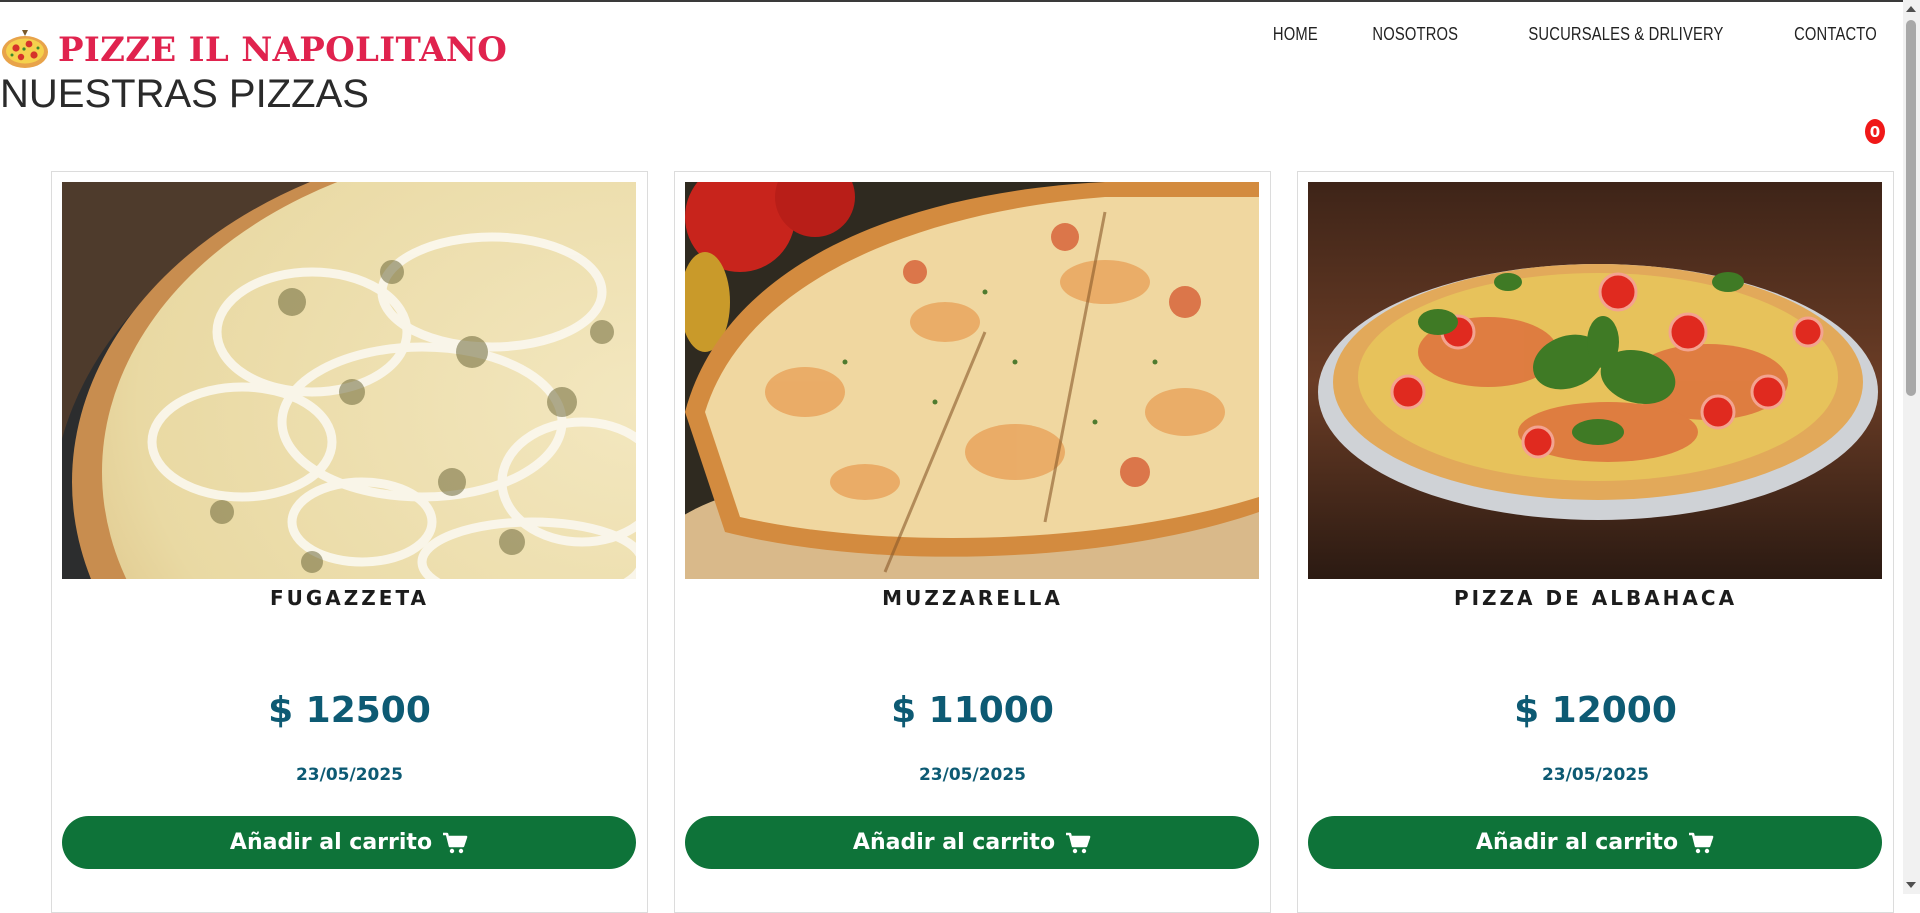 The image size is (1920, 913). I want to click on product-name: FUGAZZETA, so click(349, 598).